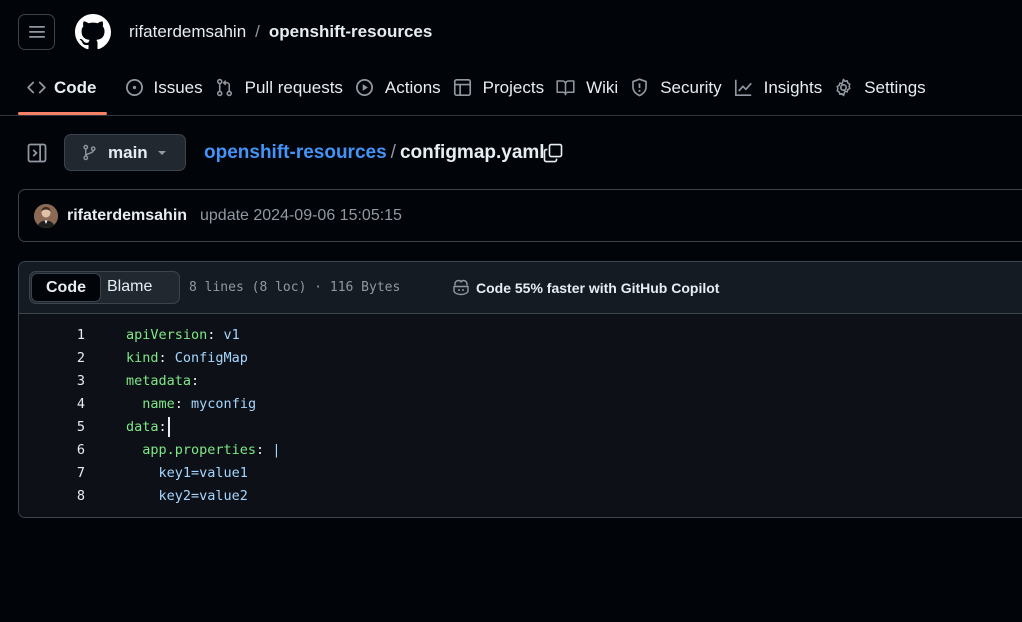  I want to click on commit-message-link: update 2024-09-06 15:05:15, so click(301, 216).